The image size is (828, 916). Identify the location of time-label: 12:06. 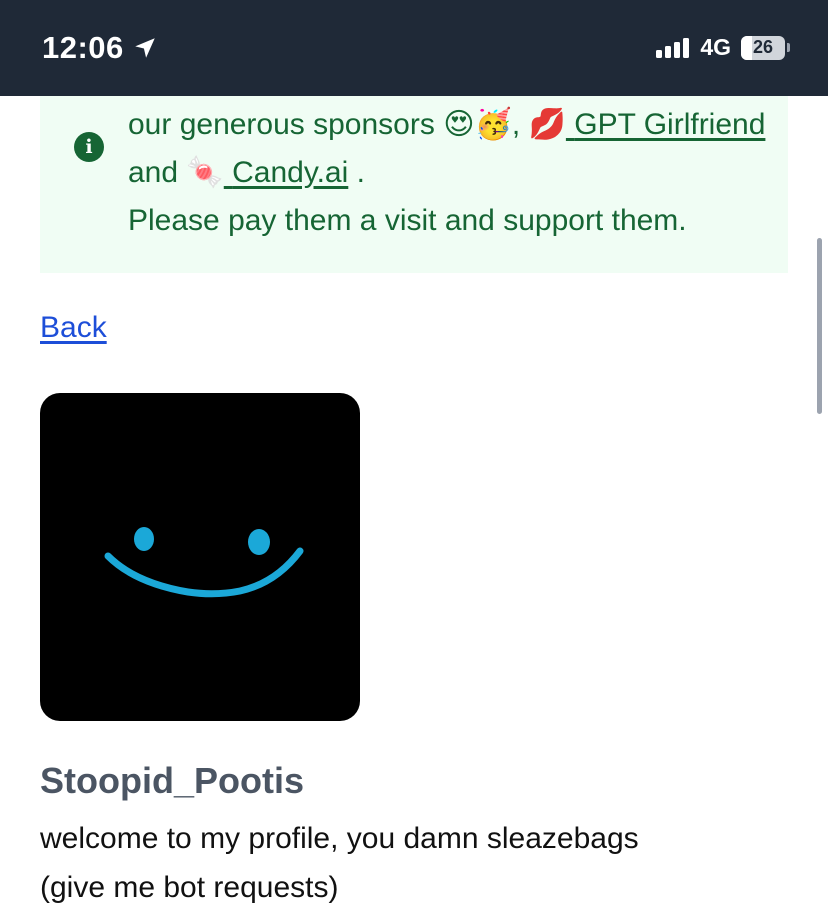
(83, 47).